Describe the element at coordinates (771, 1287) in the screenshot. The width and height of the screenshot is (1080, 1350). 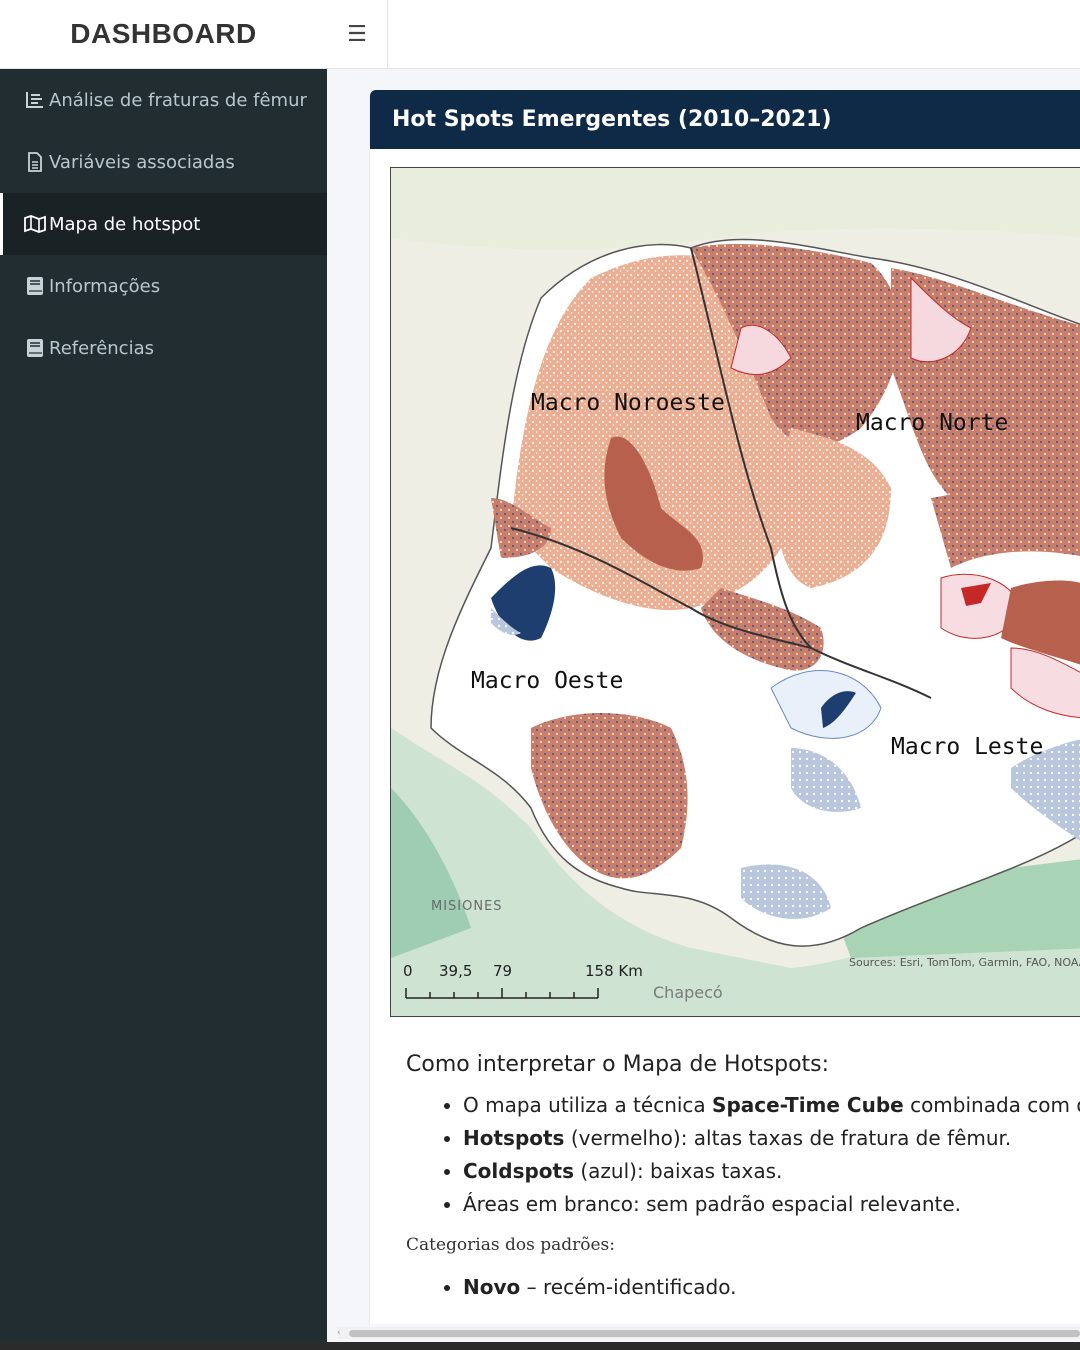
I see `list-item: Novo – recém-identificado.` at that location.